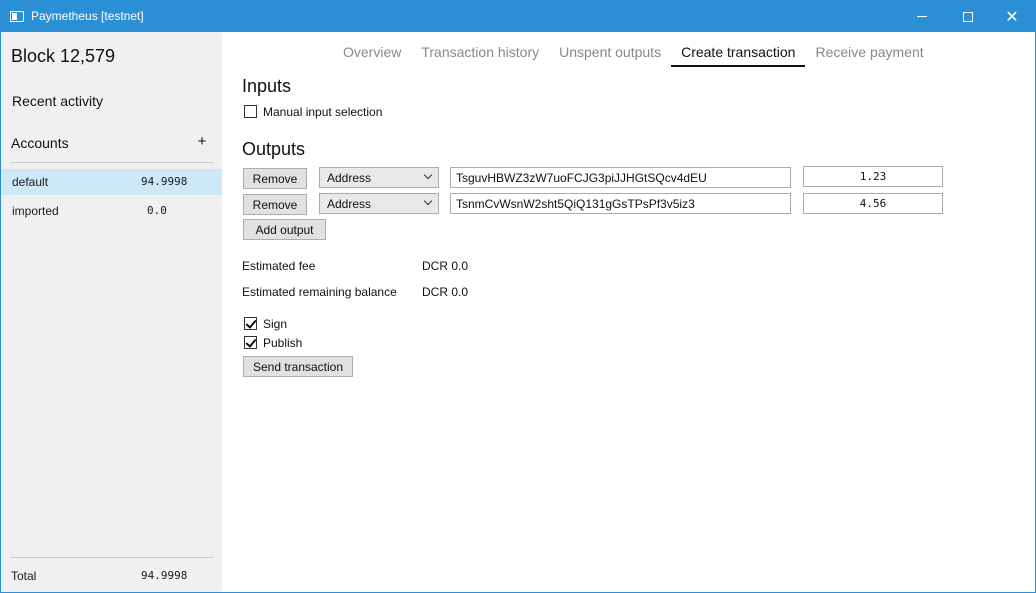  I want to click on tab-transaction-history: Transaction history, so click(480, 55).